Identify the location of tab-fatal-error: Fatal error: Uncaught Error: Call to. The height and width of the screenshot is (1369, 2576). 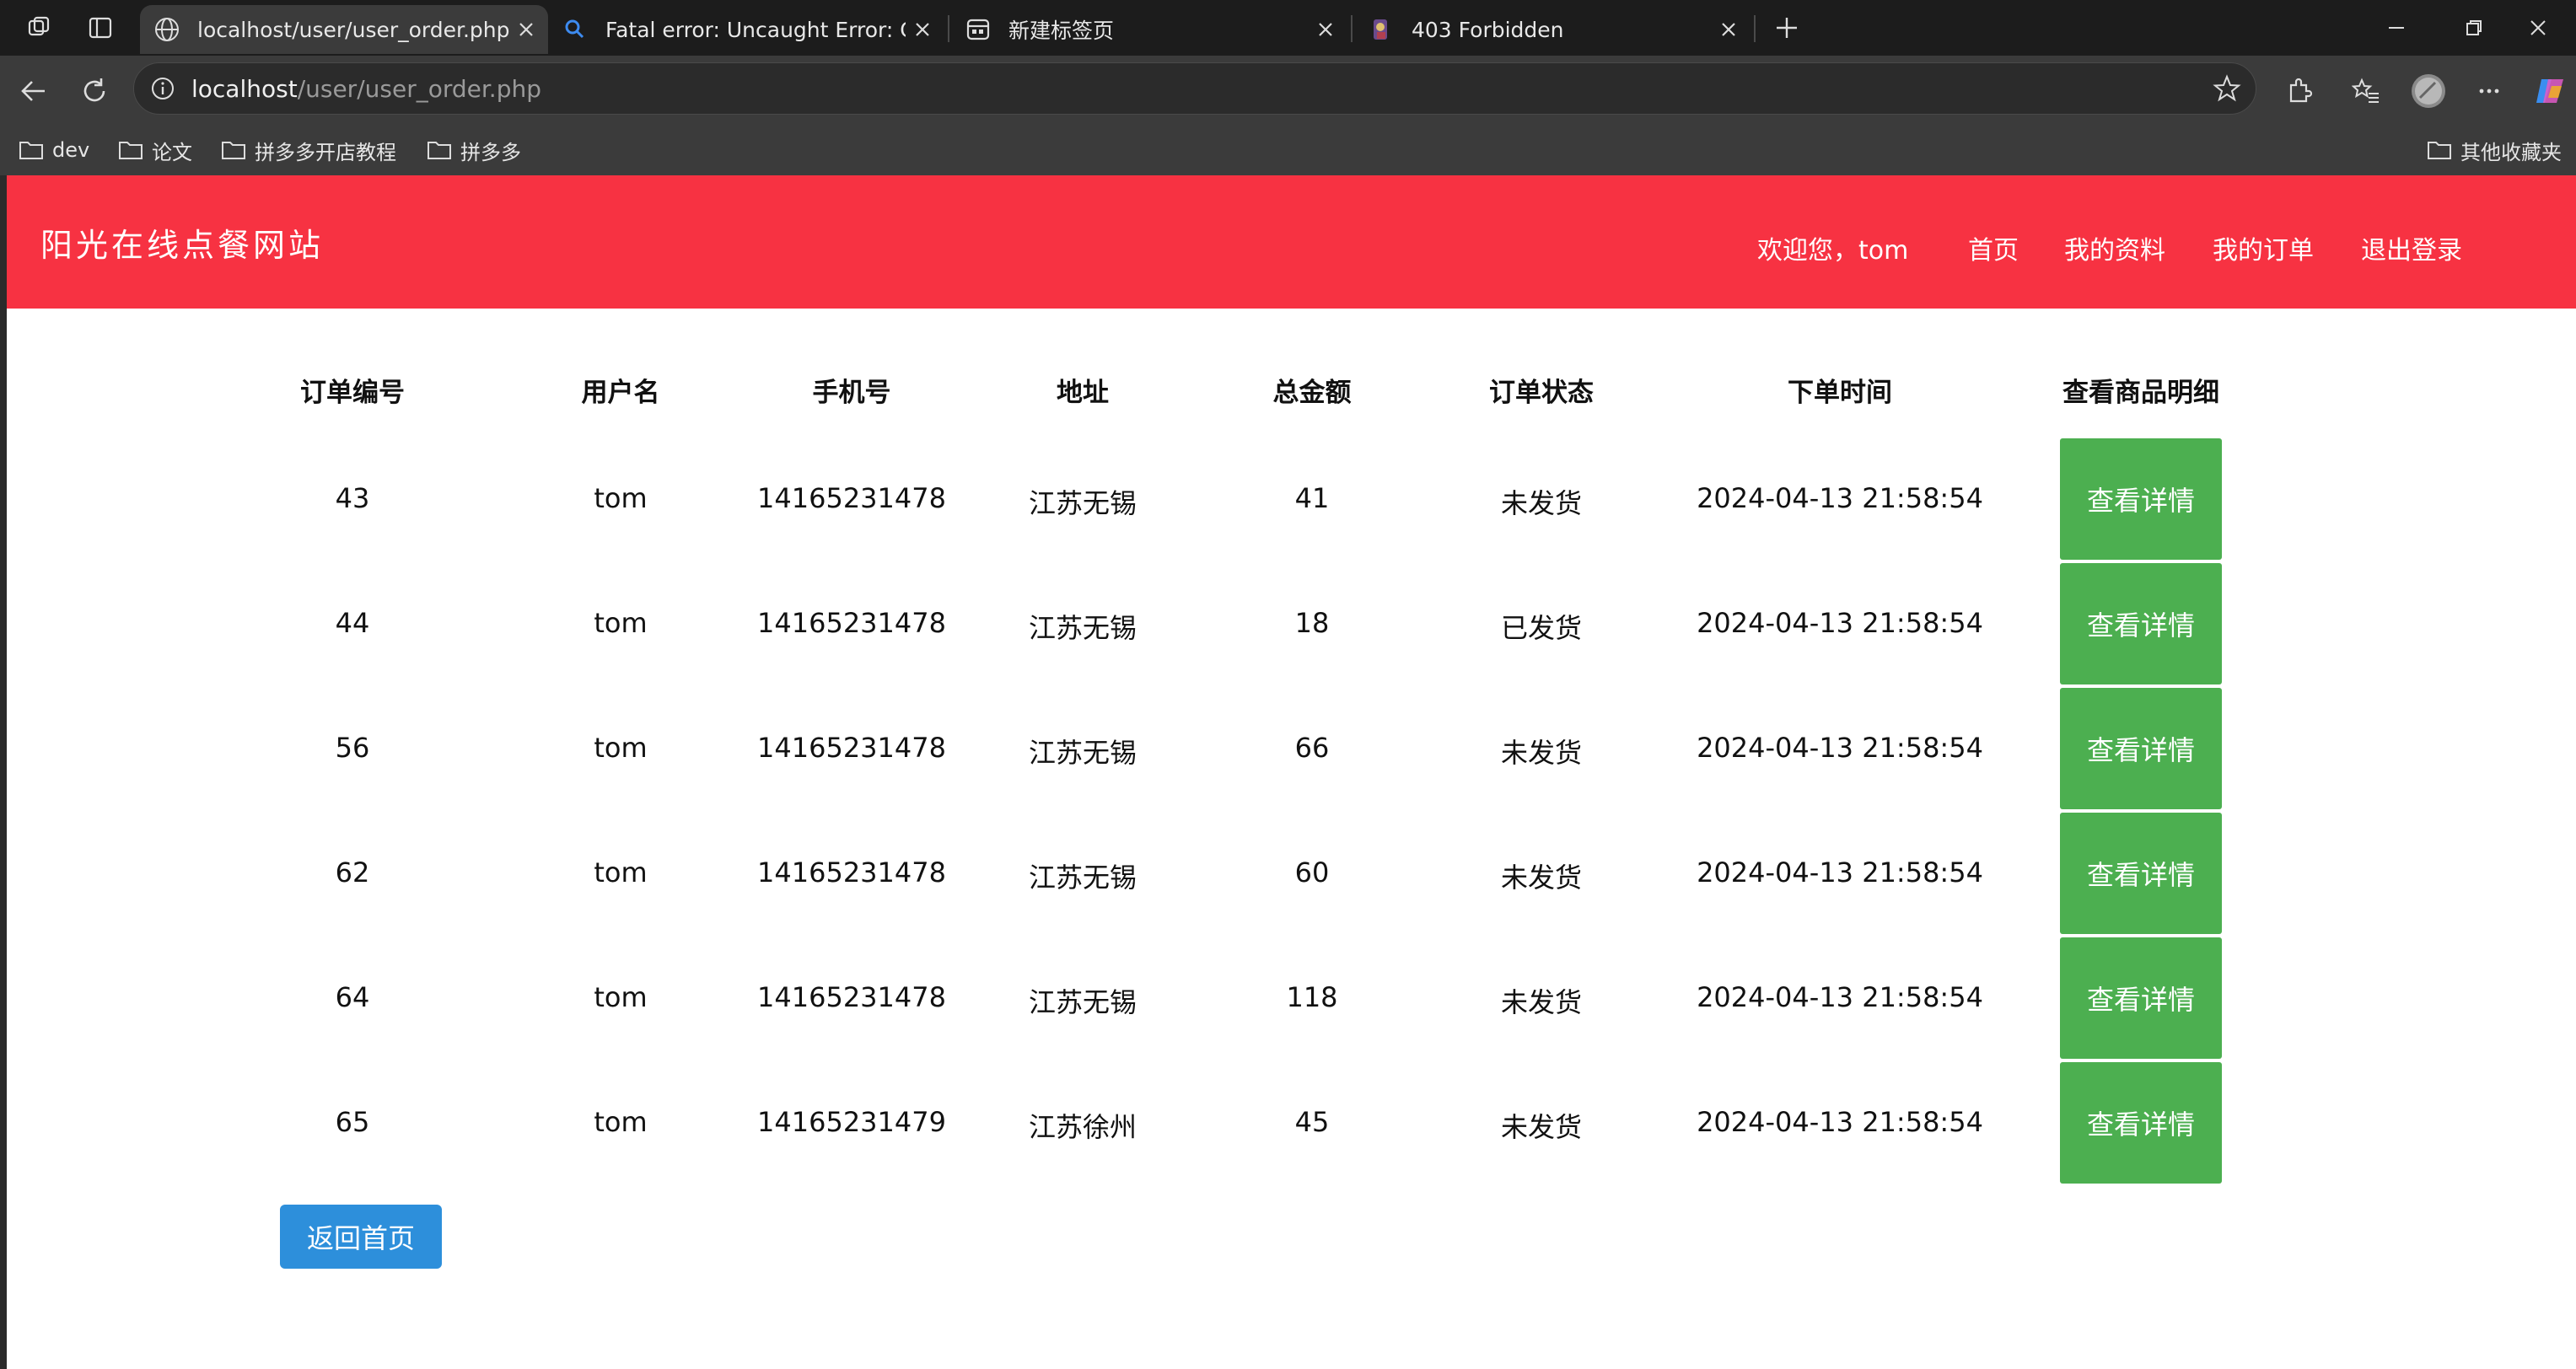
(746, 29).